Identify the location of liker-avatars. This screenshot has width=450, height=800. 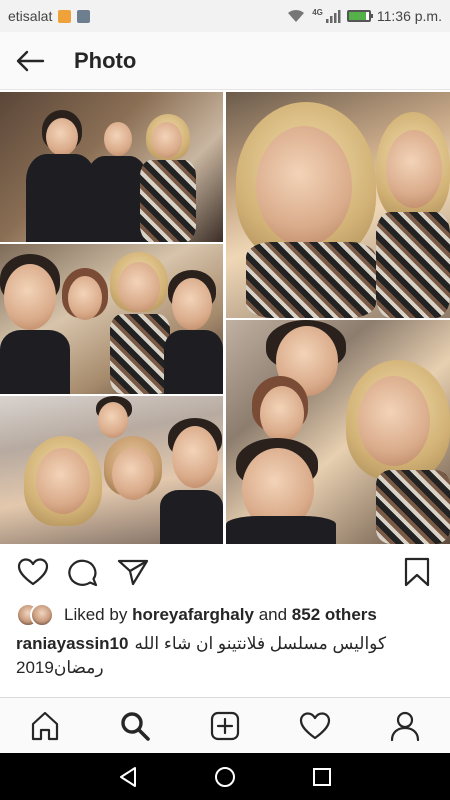
(36, 615).